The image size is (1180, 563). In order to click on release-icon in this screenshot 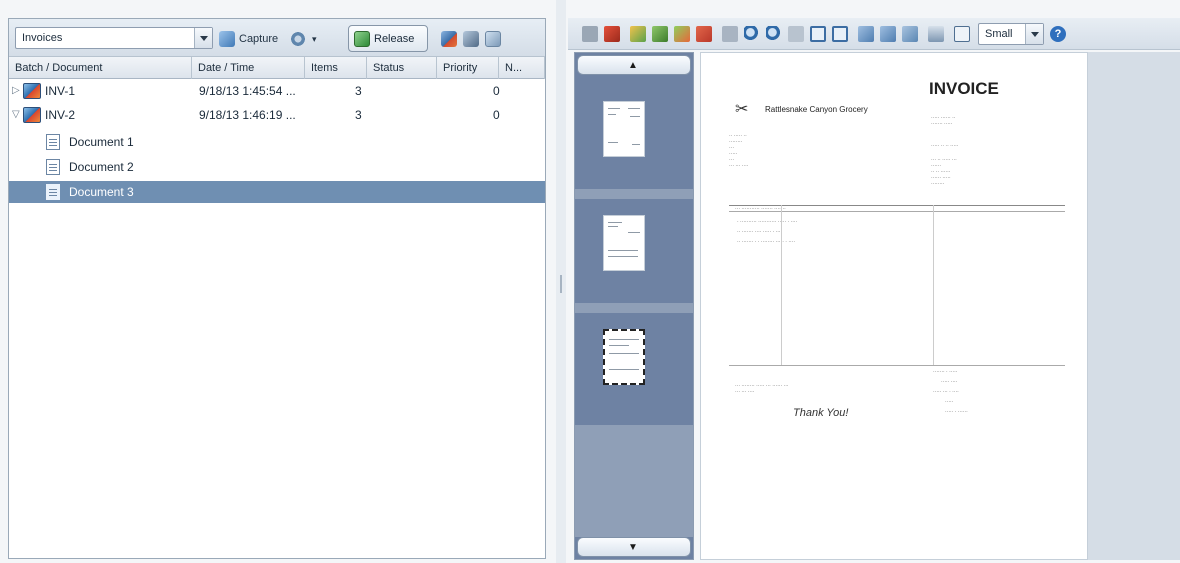, I will do `click(362, 38)`.